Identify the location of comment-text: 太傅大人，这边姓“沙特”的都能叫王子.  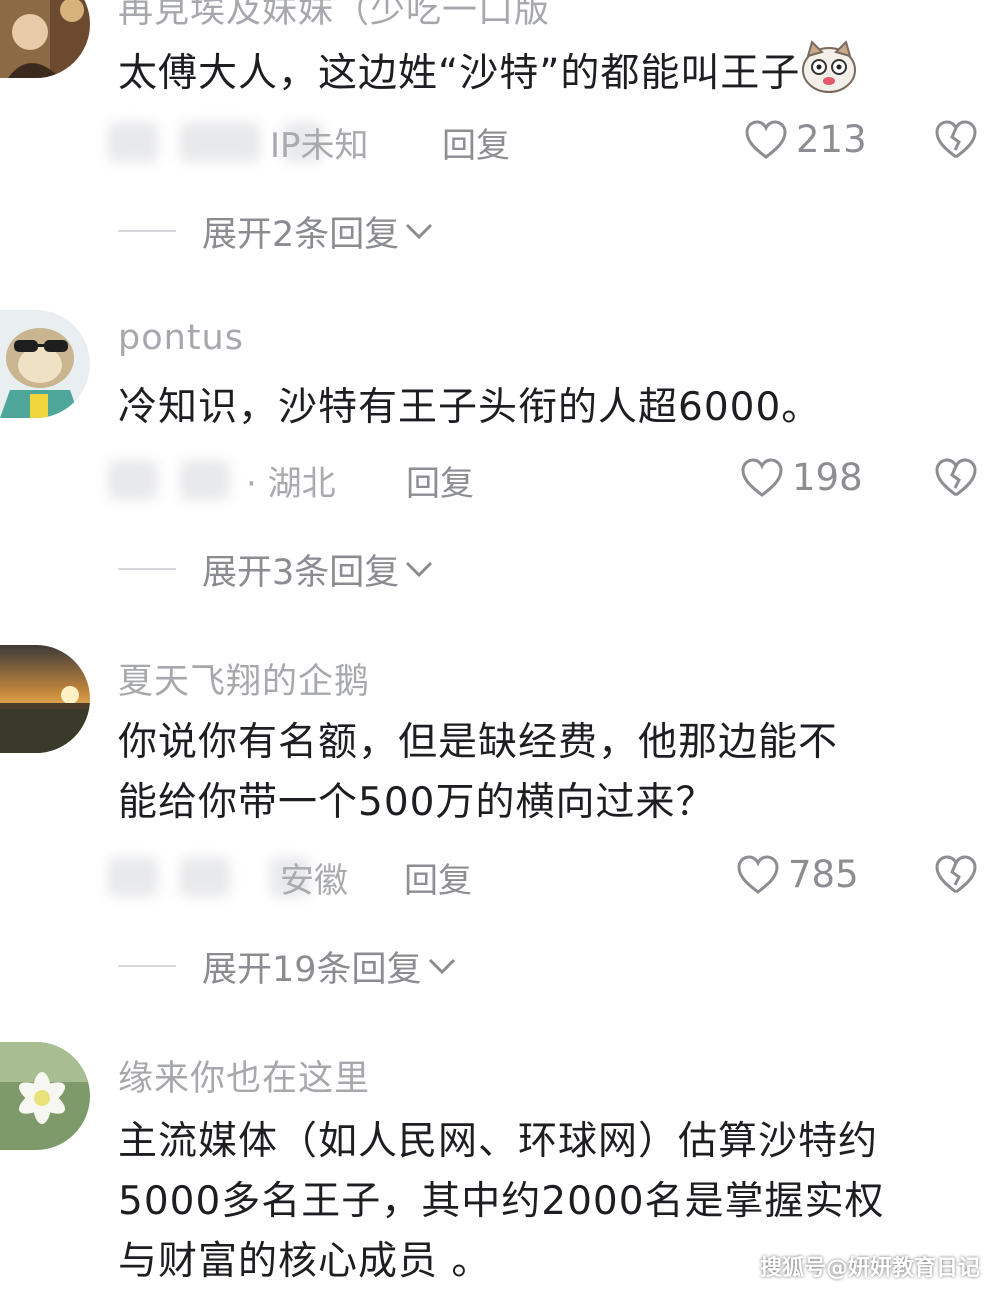
(553, 72).